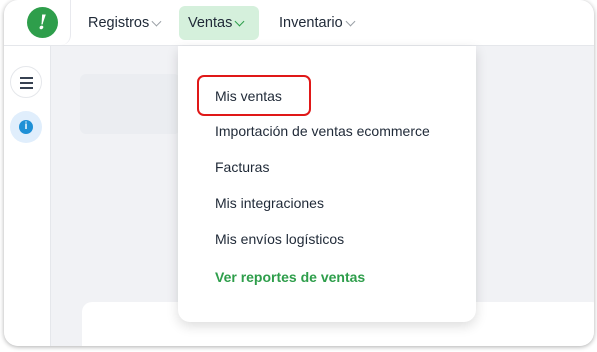 This screenshot has height=352, width=597. Describe the element at coordinates (130, 104) in the screenshot. I see `content-placeholder` at that location.